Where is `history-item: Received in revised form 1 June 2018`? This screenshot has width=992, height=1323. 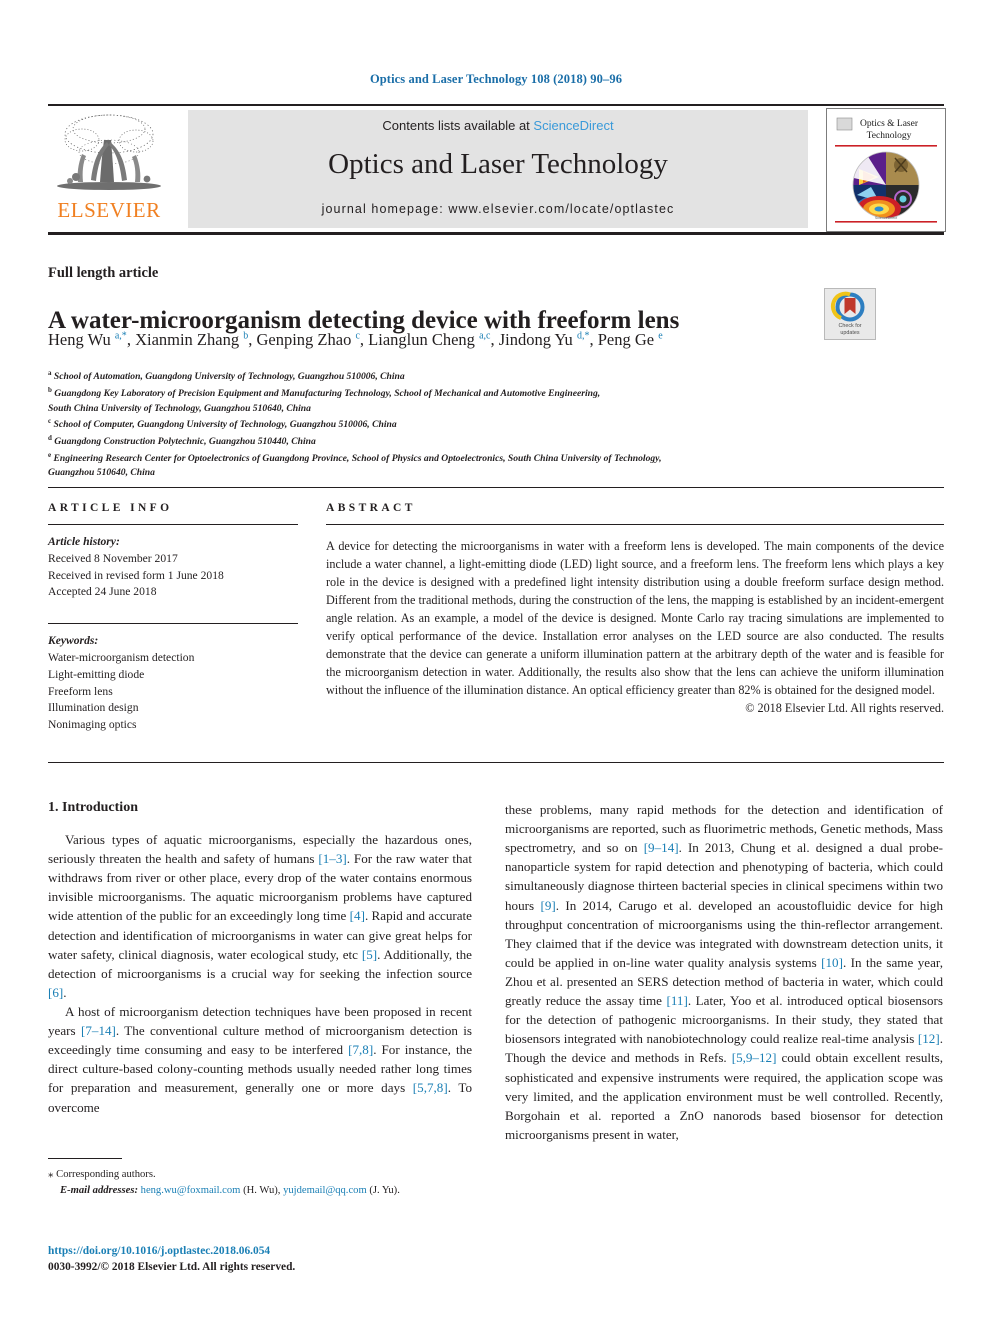 history-item: Received in revised form 1 June 2018 is located at coordinates (136, 575).